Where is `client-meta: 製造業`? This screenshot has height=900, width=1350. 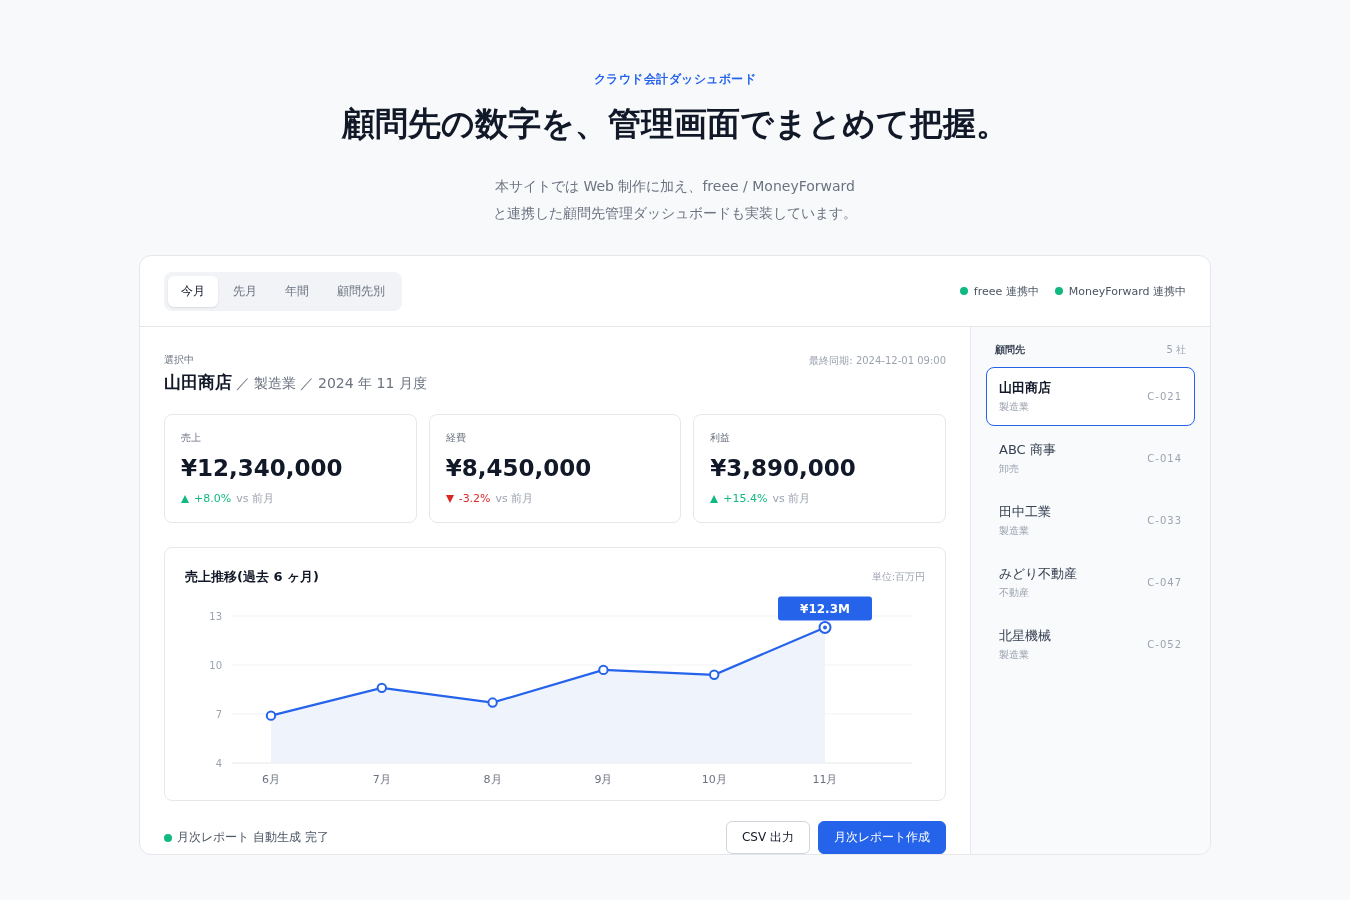
client-meta: 製造業 is located at coordinates (275, 384).